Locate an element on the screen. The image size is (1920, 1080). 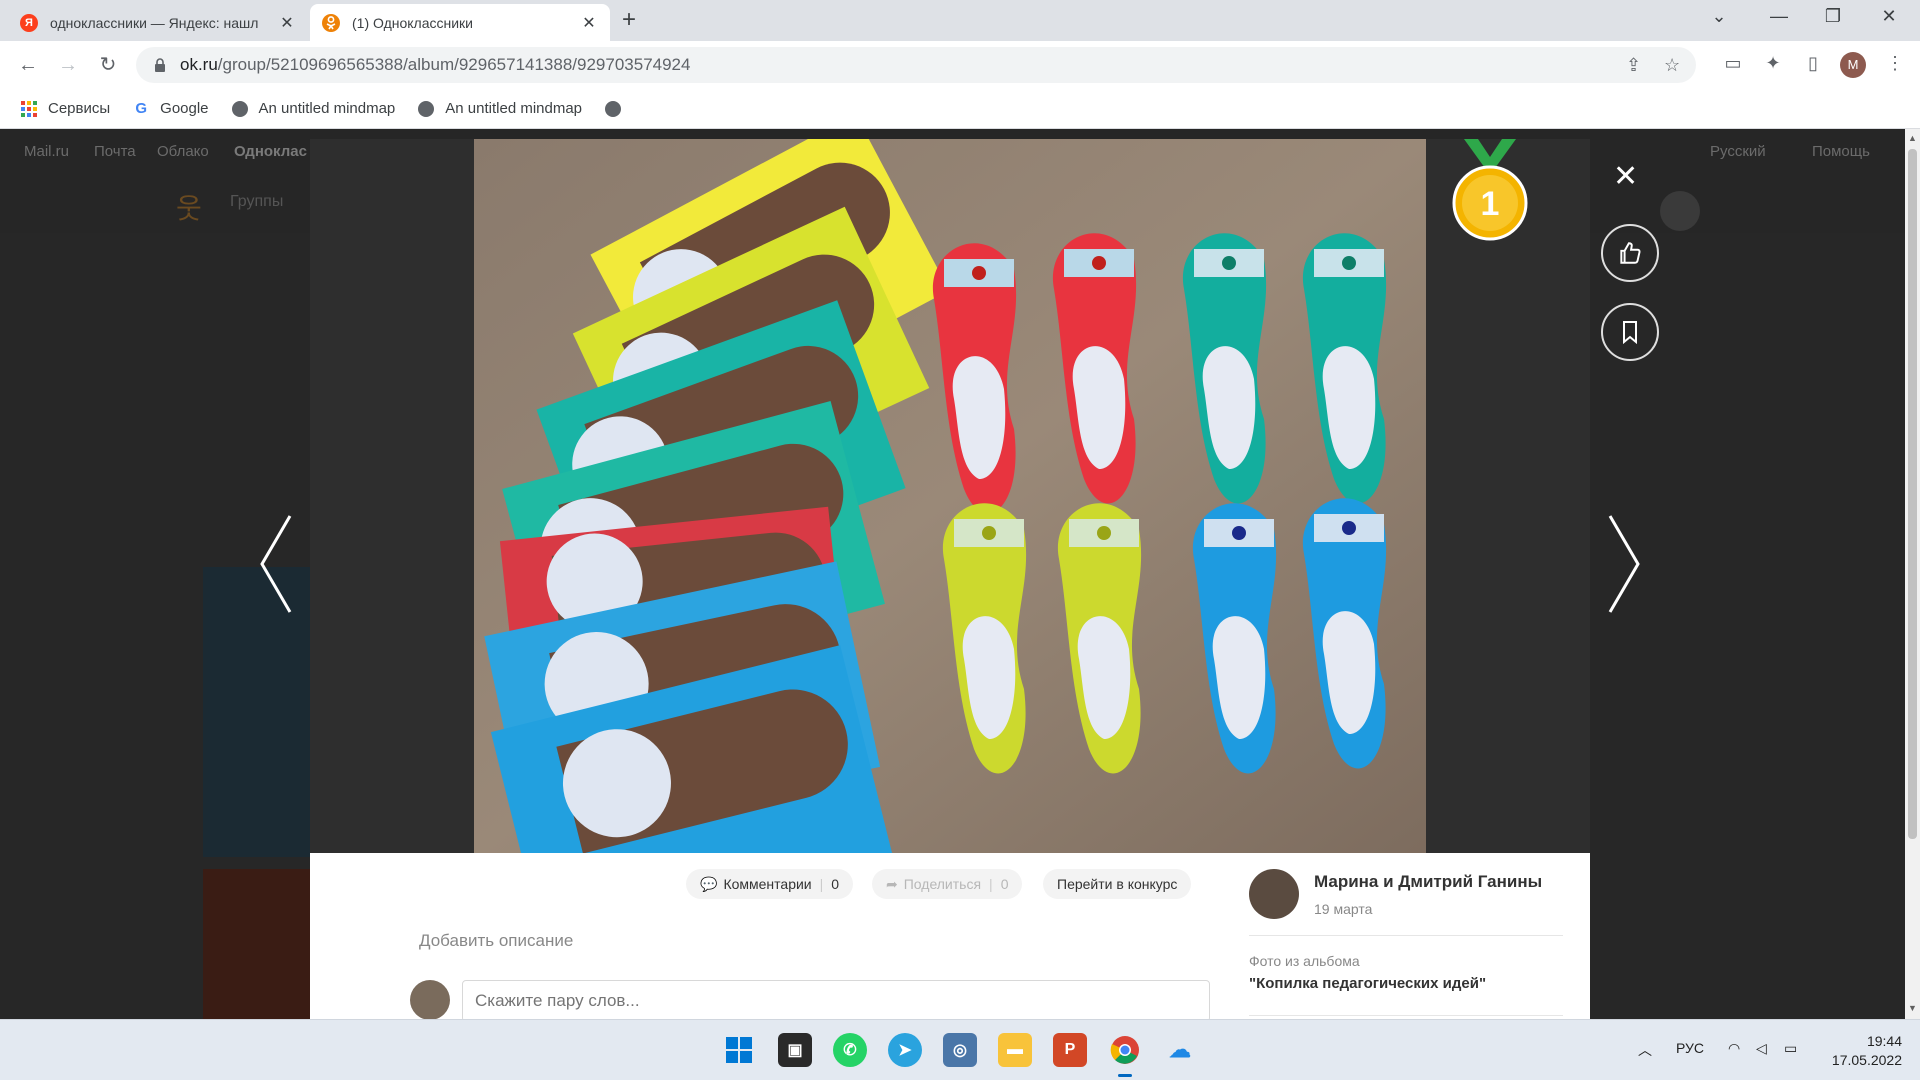
new-tab-button: + is located at coordinates (629, 20).